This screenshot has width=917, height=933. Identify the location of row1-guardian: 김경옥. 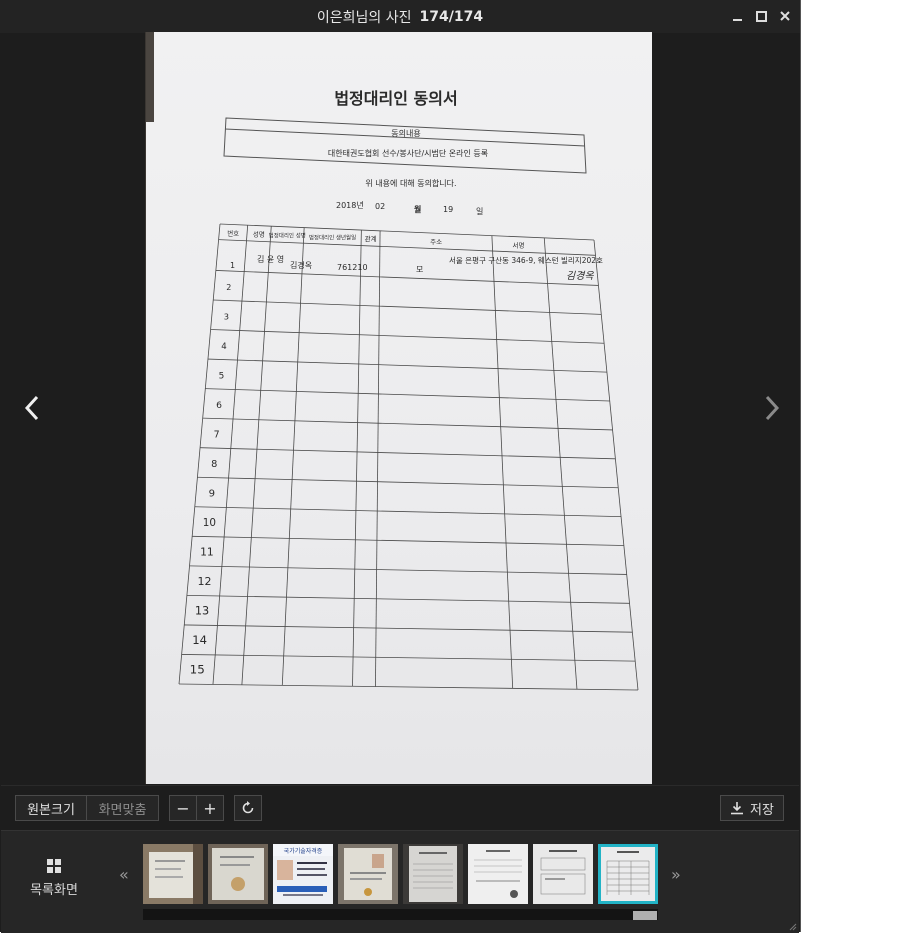
(301, 265).